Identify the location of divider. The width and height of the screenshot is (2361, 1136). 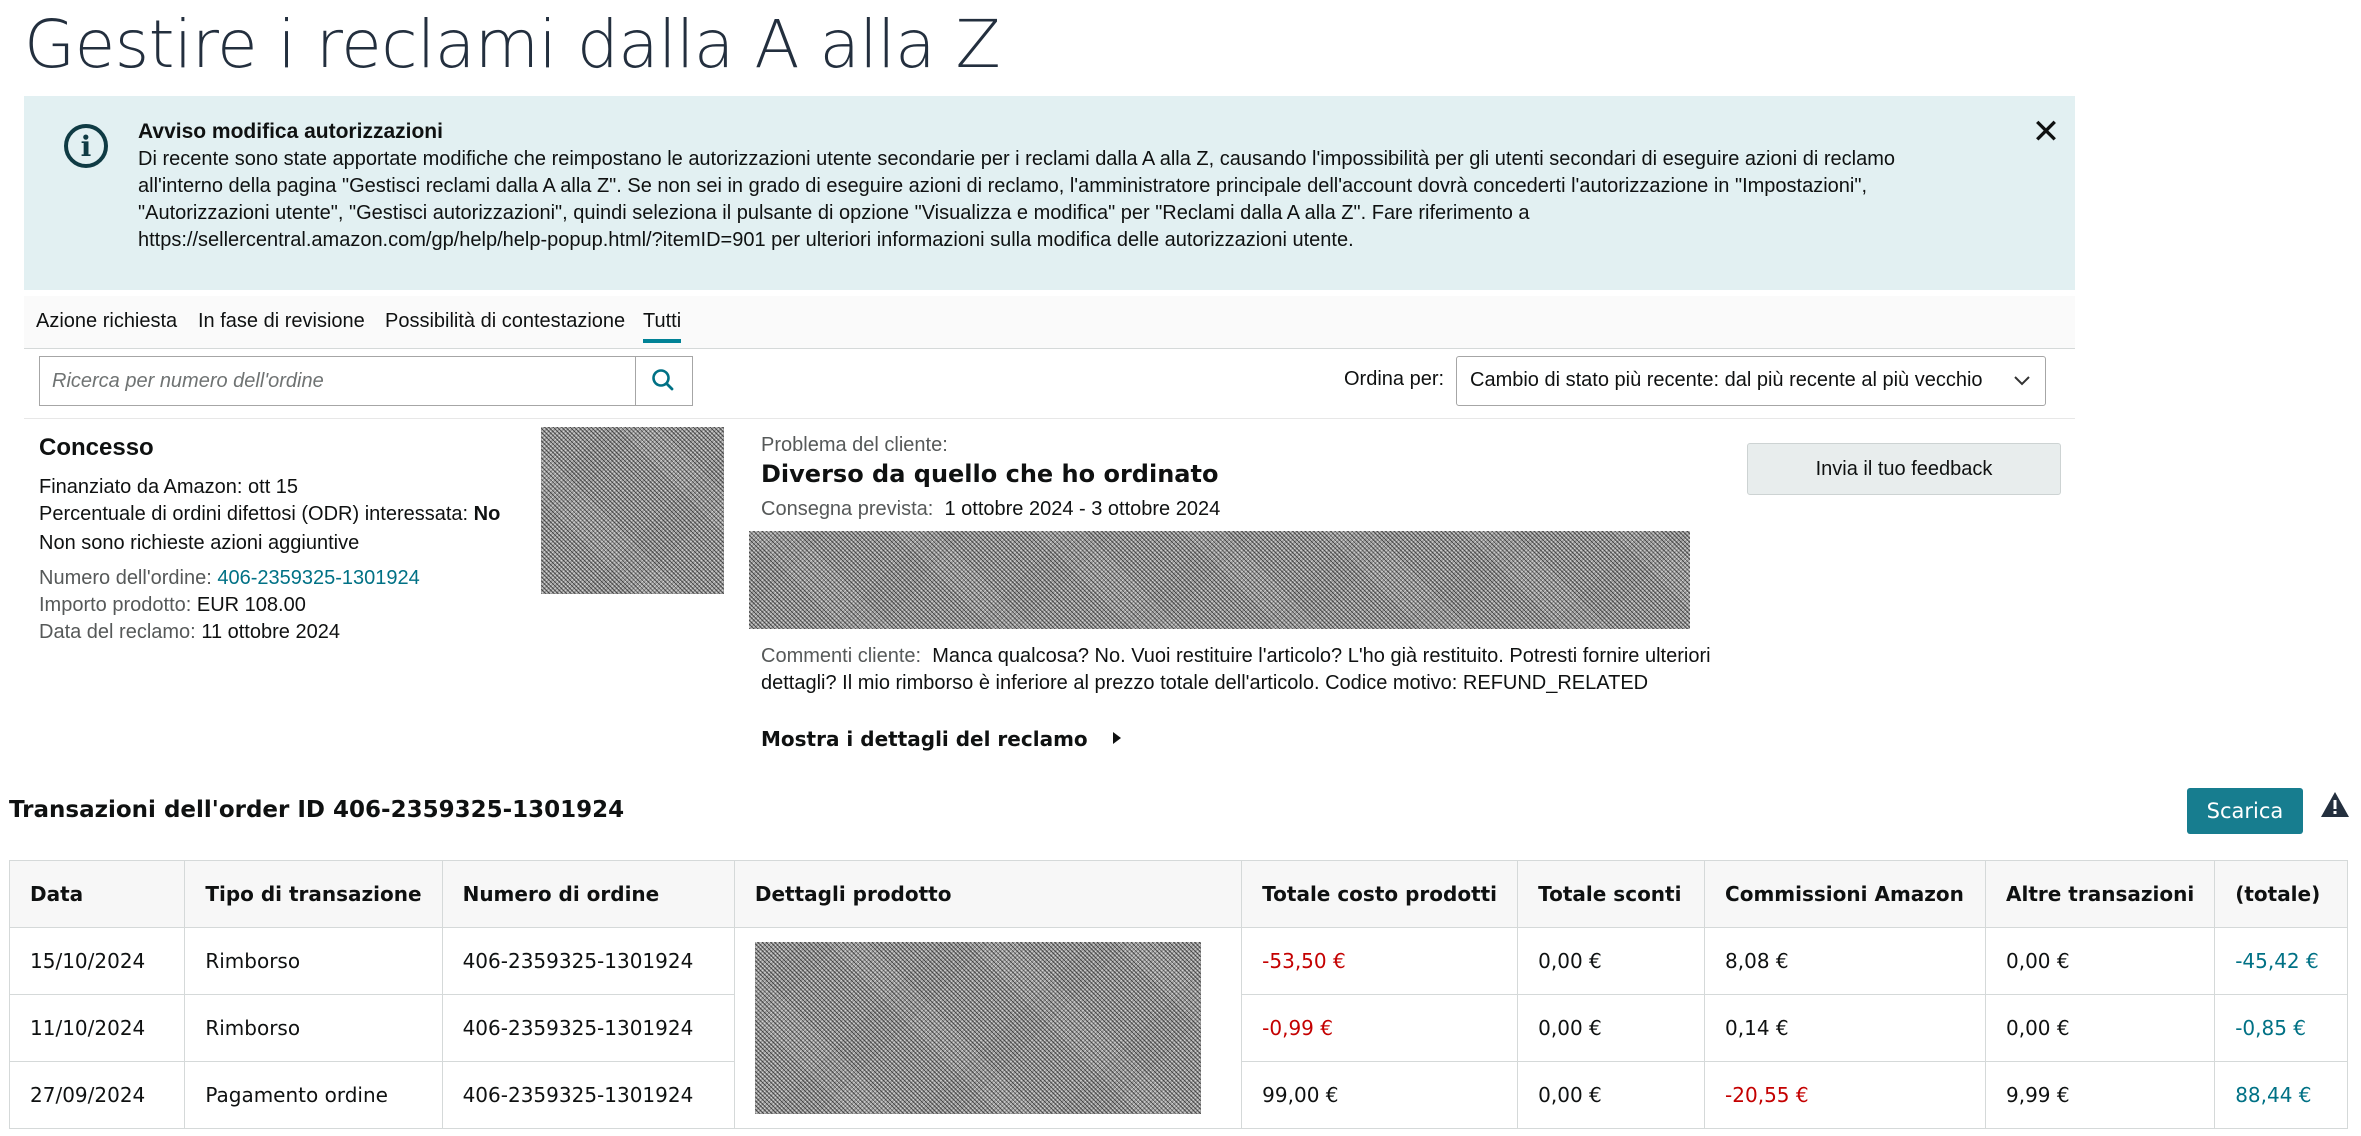
(1049, 418).